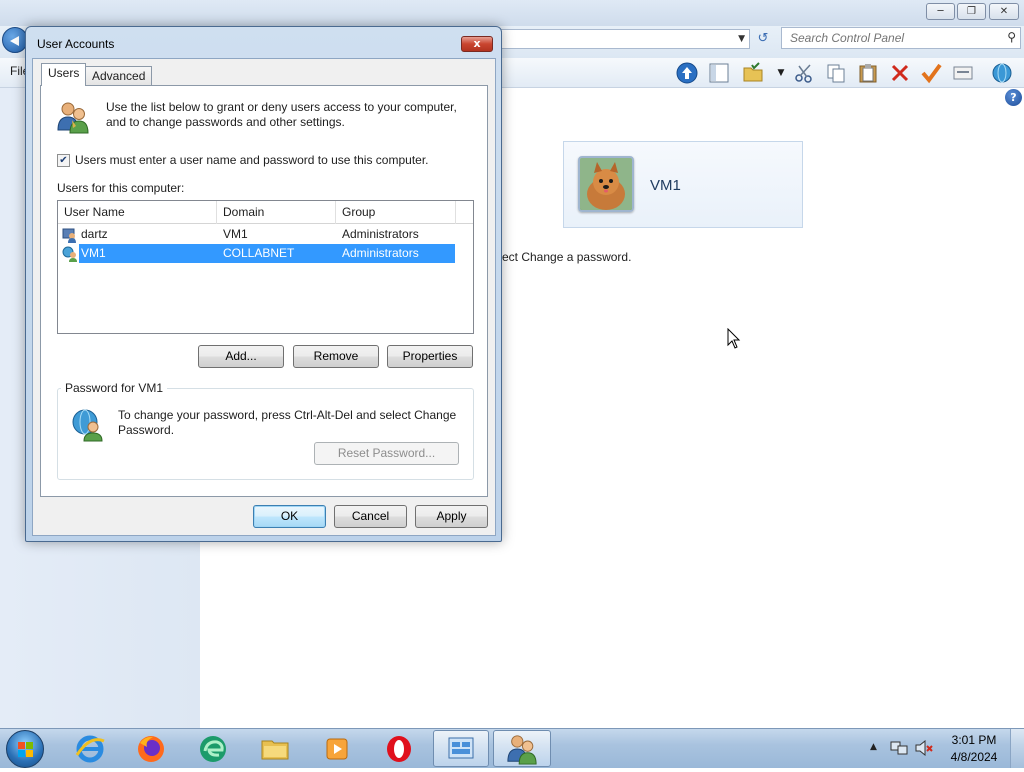 The image size is (1024, 772). Describe the element at coordinates (873, 747) in the screenshot. I see `show-hidden-icons-icon: ▲` at that location.